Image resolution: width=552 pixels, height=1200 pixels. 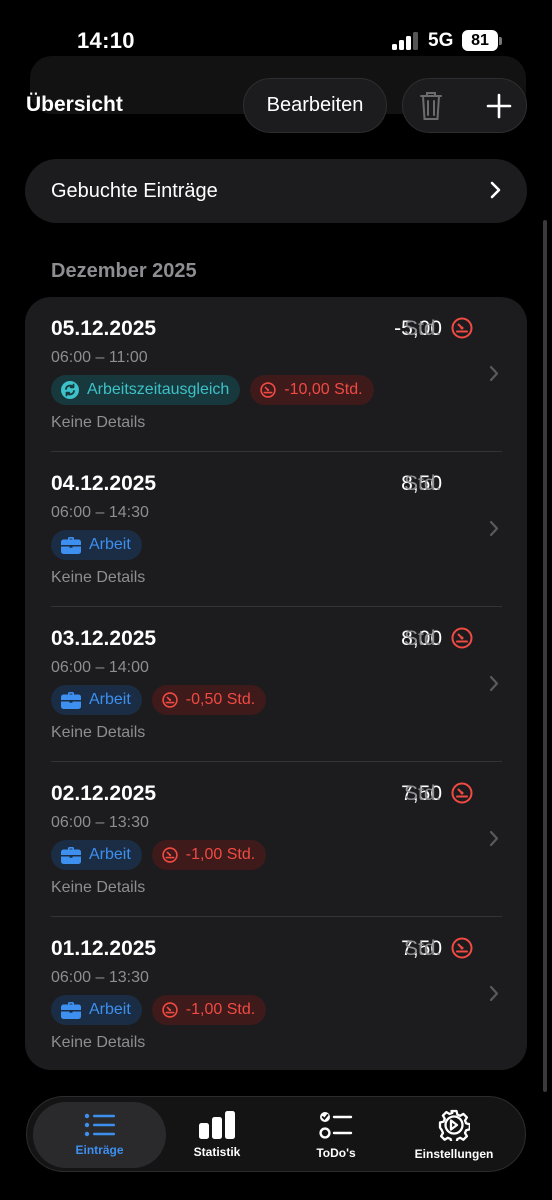 What do you see at coordinates (441, 40) in the screenshot?
I see `network-label: 5G` at bounding box center [441, 40].